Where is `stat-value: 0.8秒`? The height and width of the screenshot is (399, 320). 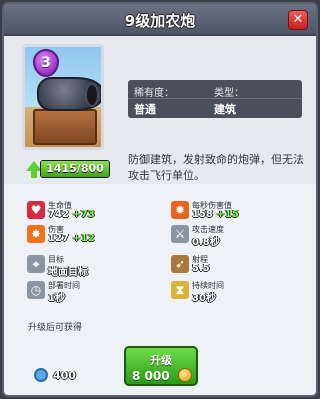 stat-value: 0.8秒 is located at coordinates (206, 242).